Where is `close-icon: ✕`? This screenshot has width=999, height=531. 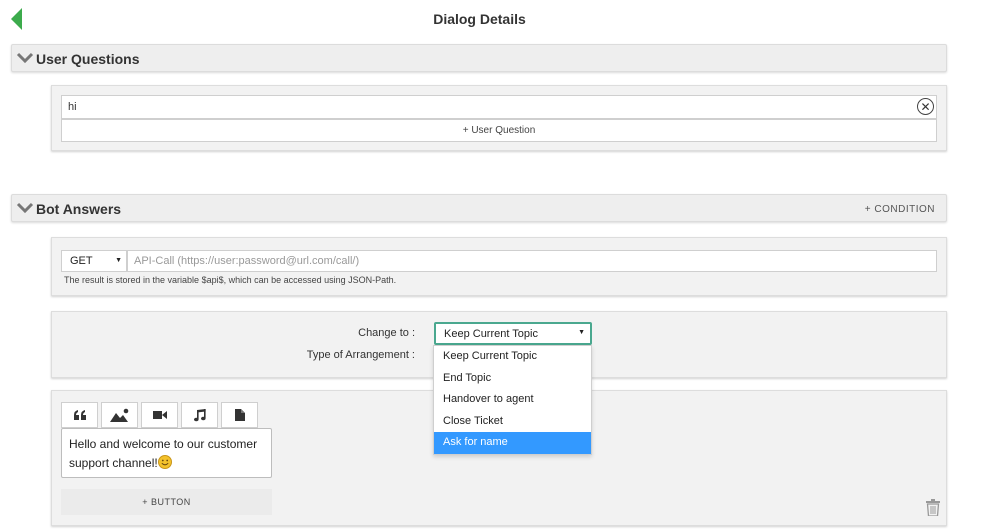
close-icon: ✕ is located at coordinates (925, 106).